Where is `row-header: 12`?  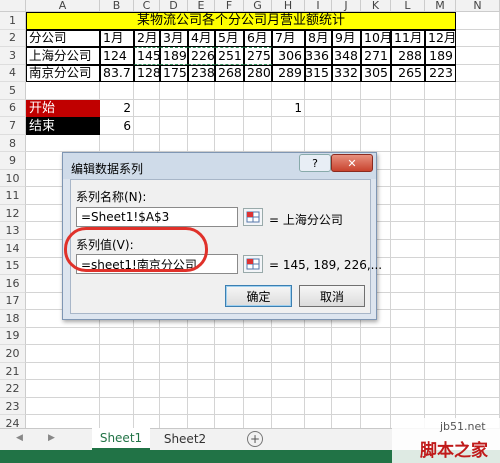 row-header: 12 is located at coordinates (13, 213).